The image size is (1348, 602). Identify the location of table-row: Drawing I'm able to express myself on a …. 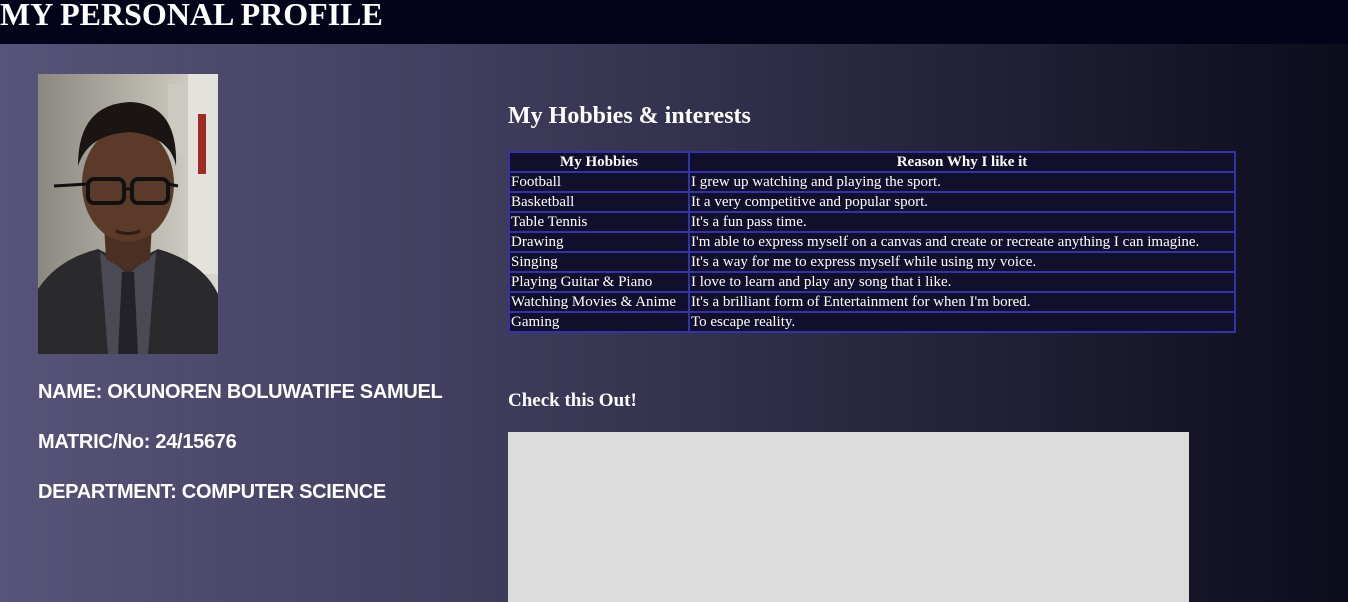
(872, 242).